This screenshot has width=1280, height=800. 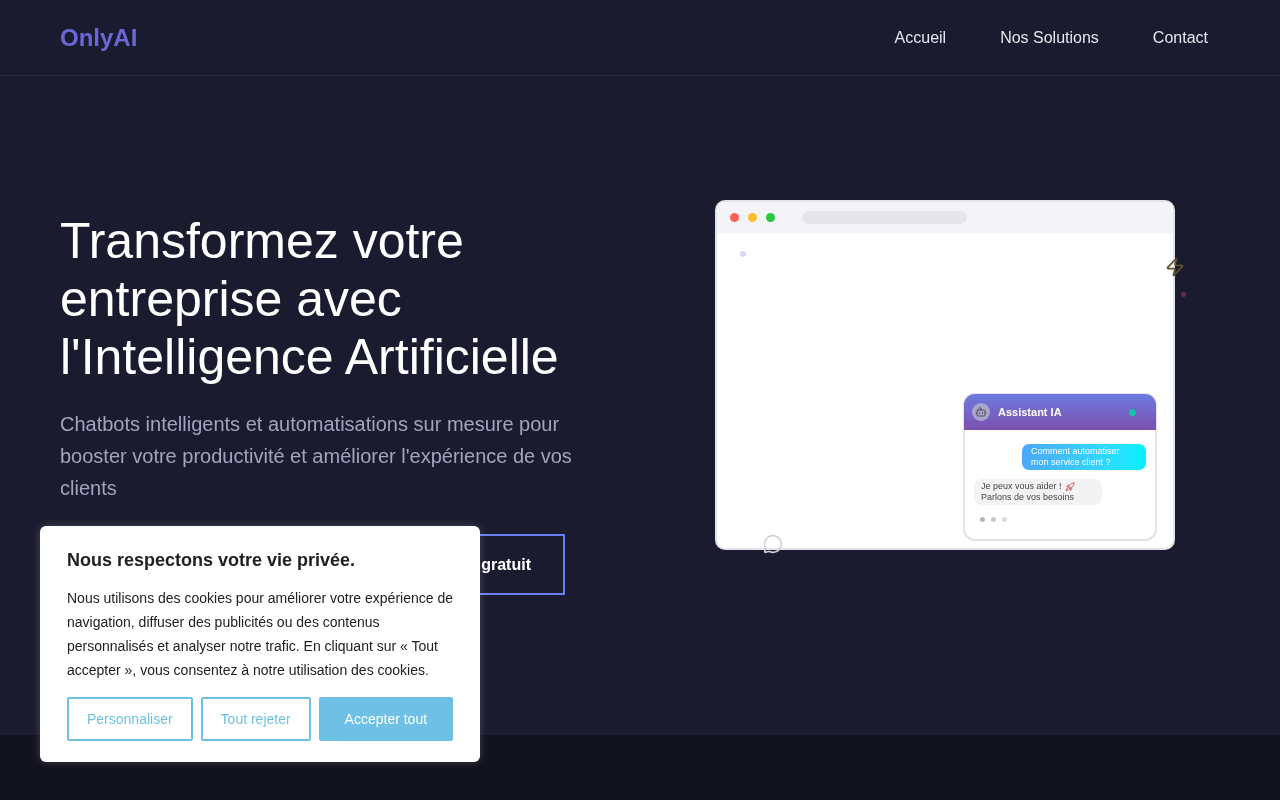 What do you see at coordinates (920, 37) in the screenshot?
I see `nav-link: Accueil` at bounding box center [920, 37].